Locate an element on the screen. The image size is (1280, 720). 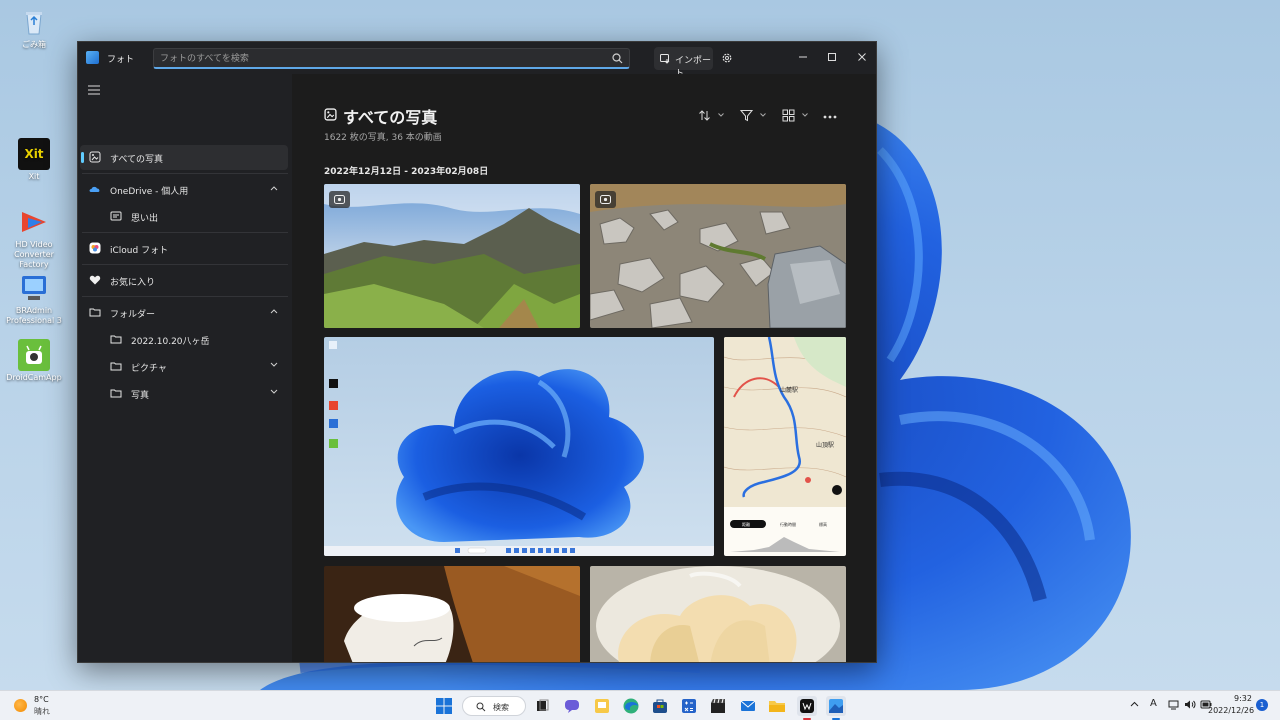
sidebar-divider is located at coordinates (185, 296).